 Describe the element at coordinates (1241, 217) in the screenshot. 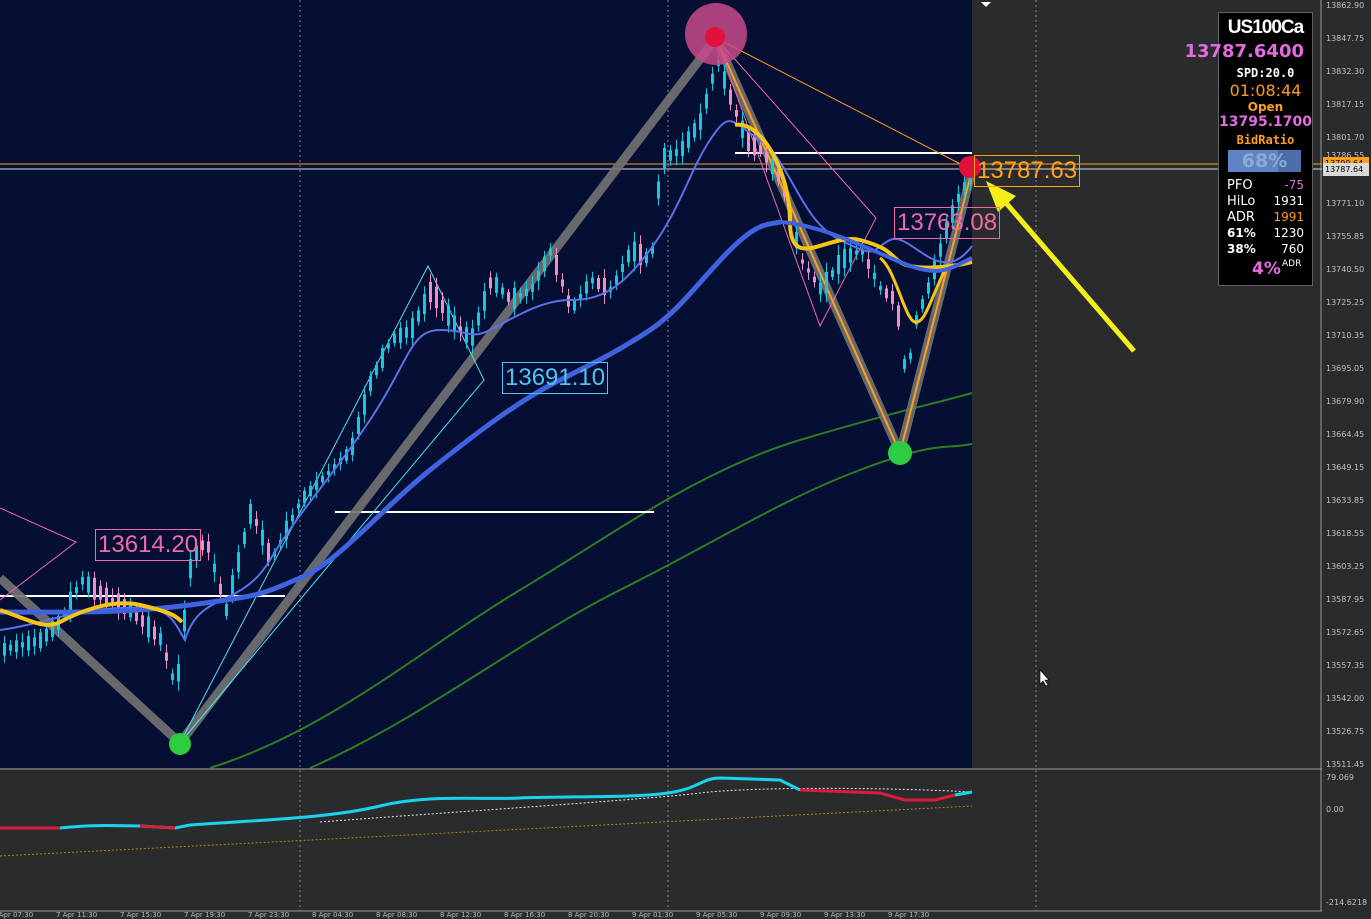

I see `stat-label: ADR` at that location.